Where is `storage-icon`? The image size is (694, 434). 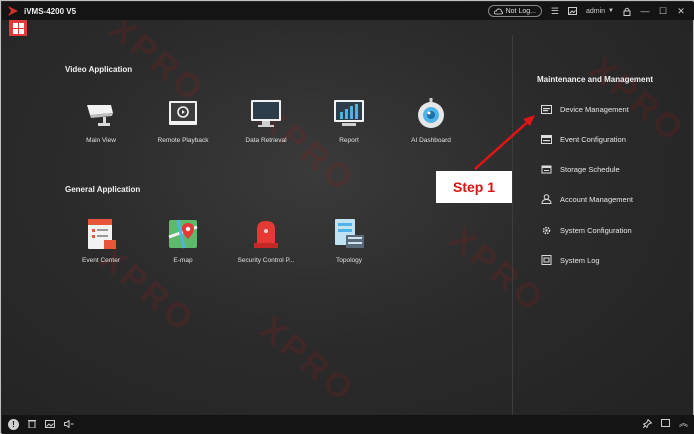
storage-icon is located at coordinates (546, 169).